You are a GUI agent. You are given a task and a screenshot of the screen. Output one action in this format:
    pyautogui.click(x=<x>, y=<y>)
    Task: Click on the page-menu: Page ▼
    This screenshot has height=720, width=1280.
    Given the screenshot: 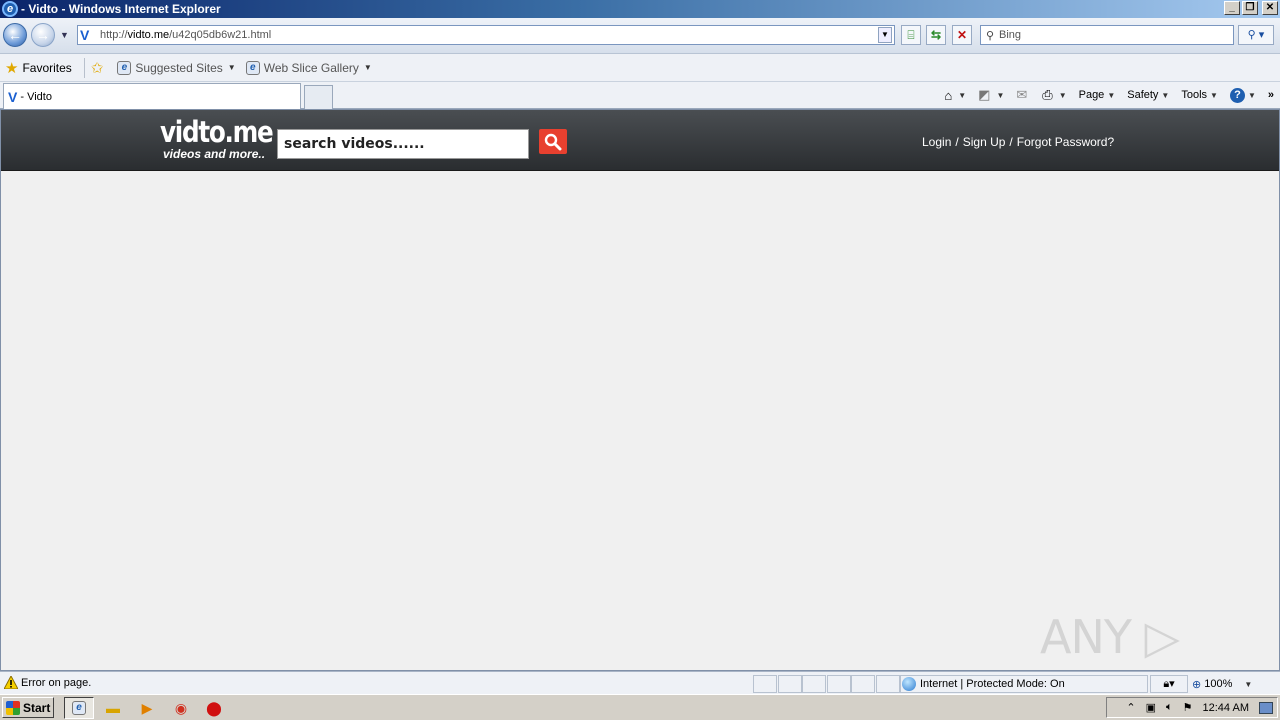 What is the action you would take?
    pyautogui.click(x=1097, y=95)
    